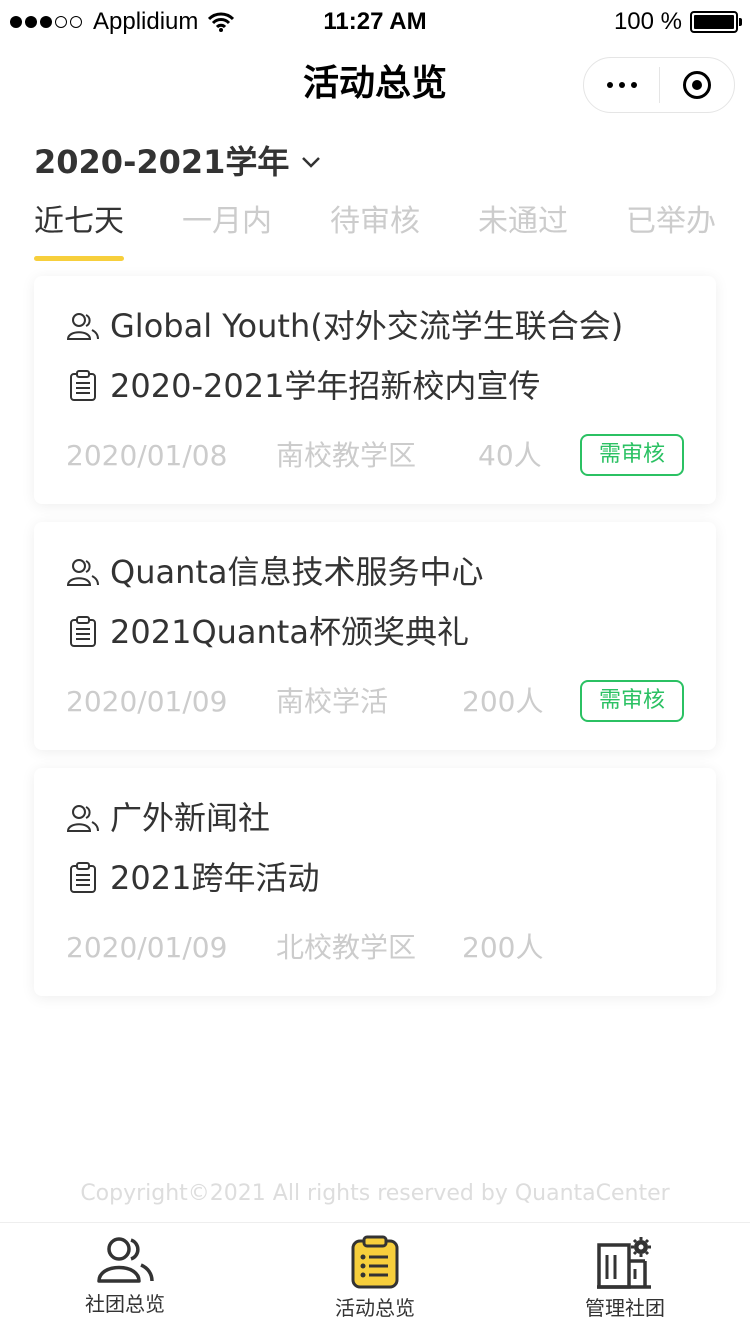 The width and height of the screenshot is (750, 1334). What do you see at coordinates (346, 455) in the screenshot?
I see `activity-location: 南校教学区` at bounding box center [346, 455].